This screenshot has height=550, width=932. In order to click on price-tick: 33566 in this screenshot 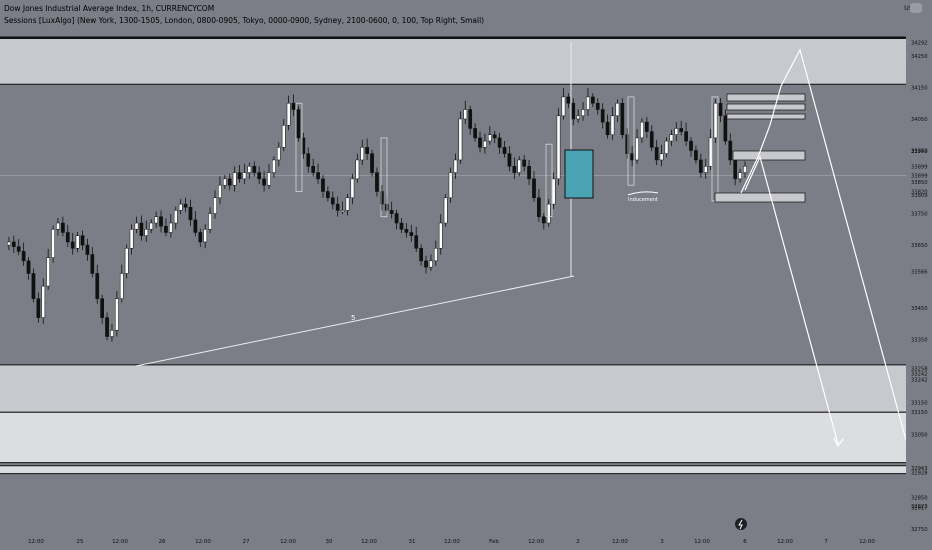, I will do `click(919, 273)`.